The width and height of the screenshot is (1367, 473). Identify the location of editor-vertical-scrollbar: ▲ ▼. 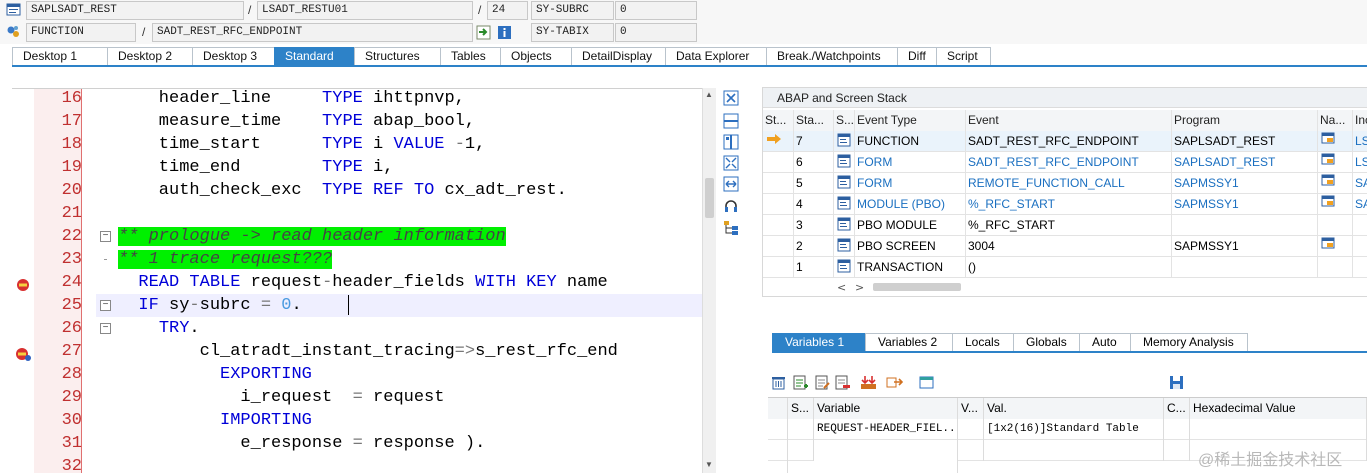
(709, 280).